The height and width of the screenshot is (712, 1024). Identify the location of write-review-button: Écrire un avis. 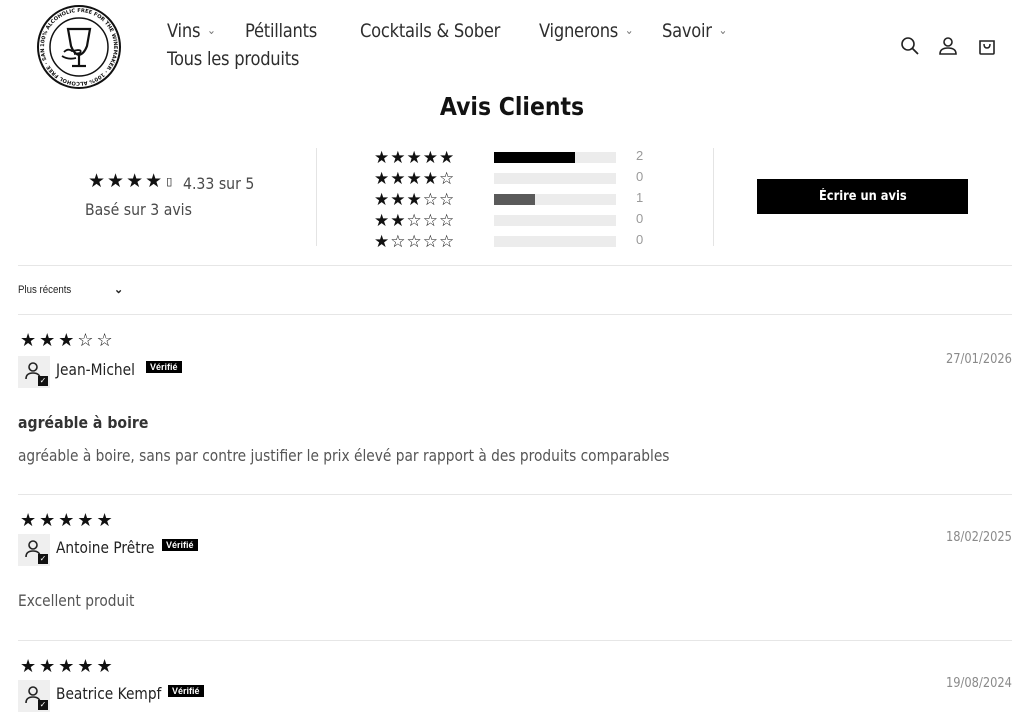
(862, 196).